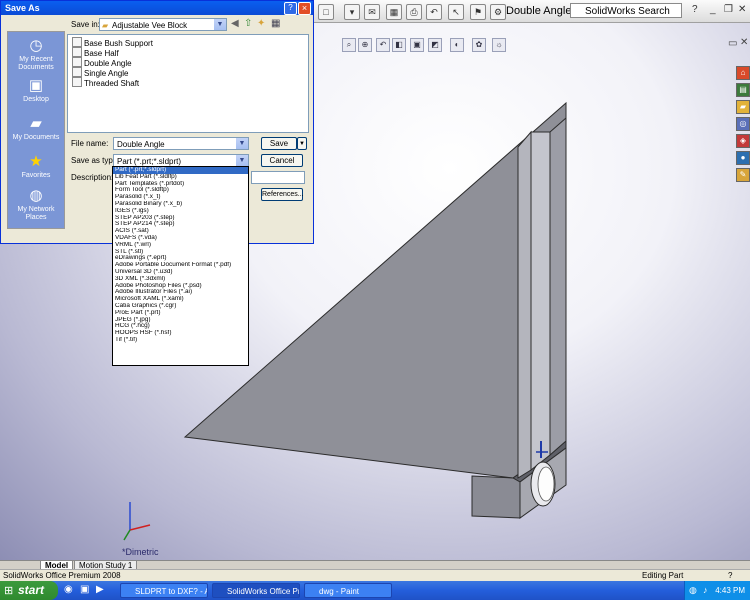 The height and width of the screenshot is (600, 750). Describe the element at coordinates (290, 8) in the screenshot. I see `dialog-help-button: ?` at that location.